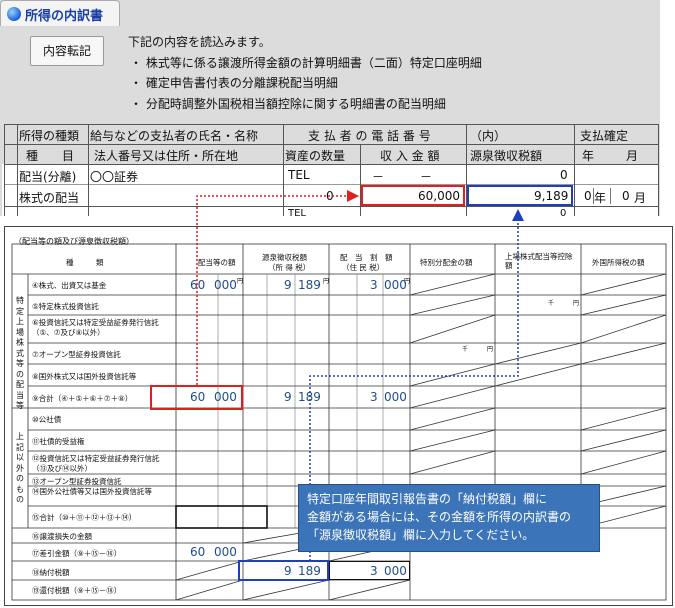 This screenshot has height=608, width=675. What do you see at coordinates (82, 398) in the screenshot?
I see `item-label: ⑨合計（④＋⑤＋⑥＋⑦＋⑧）` at bounding box center [82, 398].